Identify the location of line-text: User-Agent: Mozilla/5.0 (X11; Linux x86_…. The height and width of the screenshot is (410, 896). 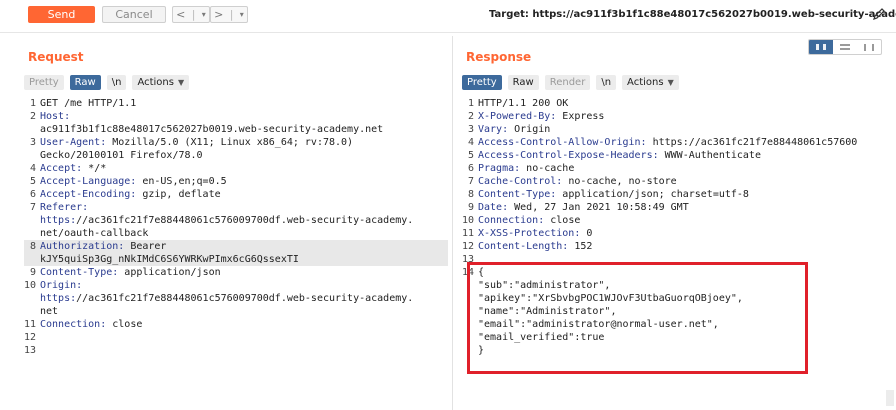
(197, 142).